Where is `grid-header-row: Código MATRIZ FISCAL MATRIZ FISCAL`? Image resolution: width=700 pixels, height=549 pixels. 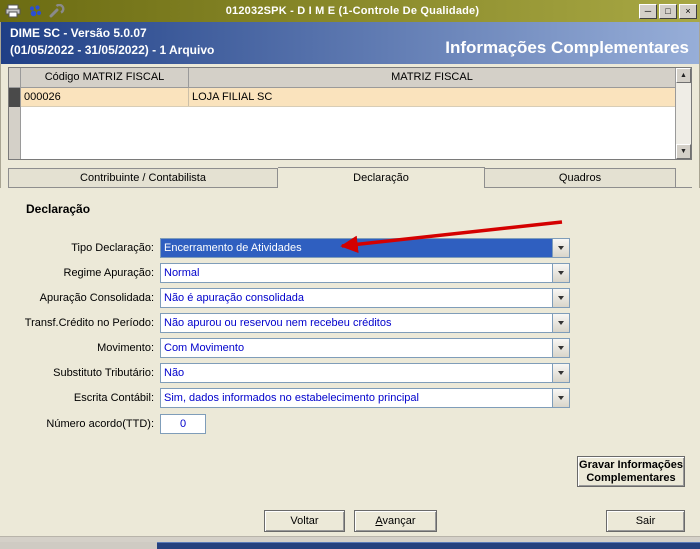 grid-header-row: Código MATRIZ FISCAL MATRIZ FISCAL is located at coordinates (348, 78).